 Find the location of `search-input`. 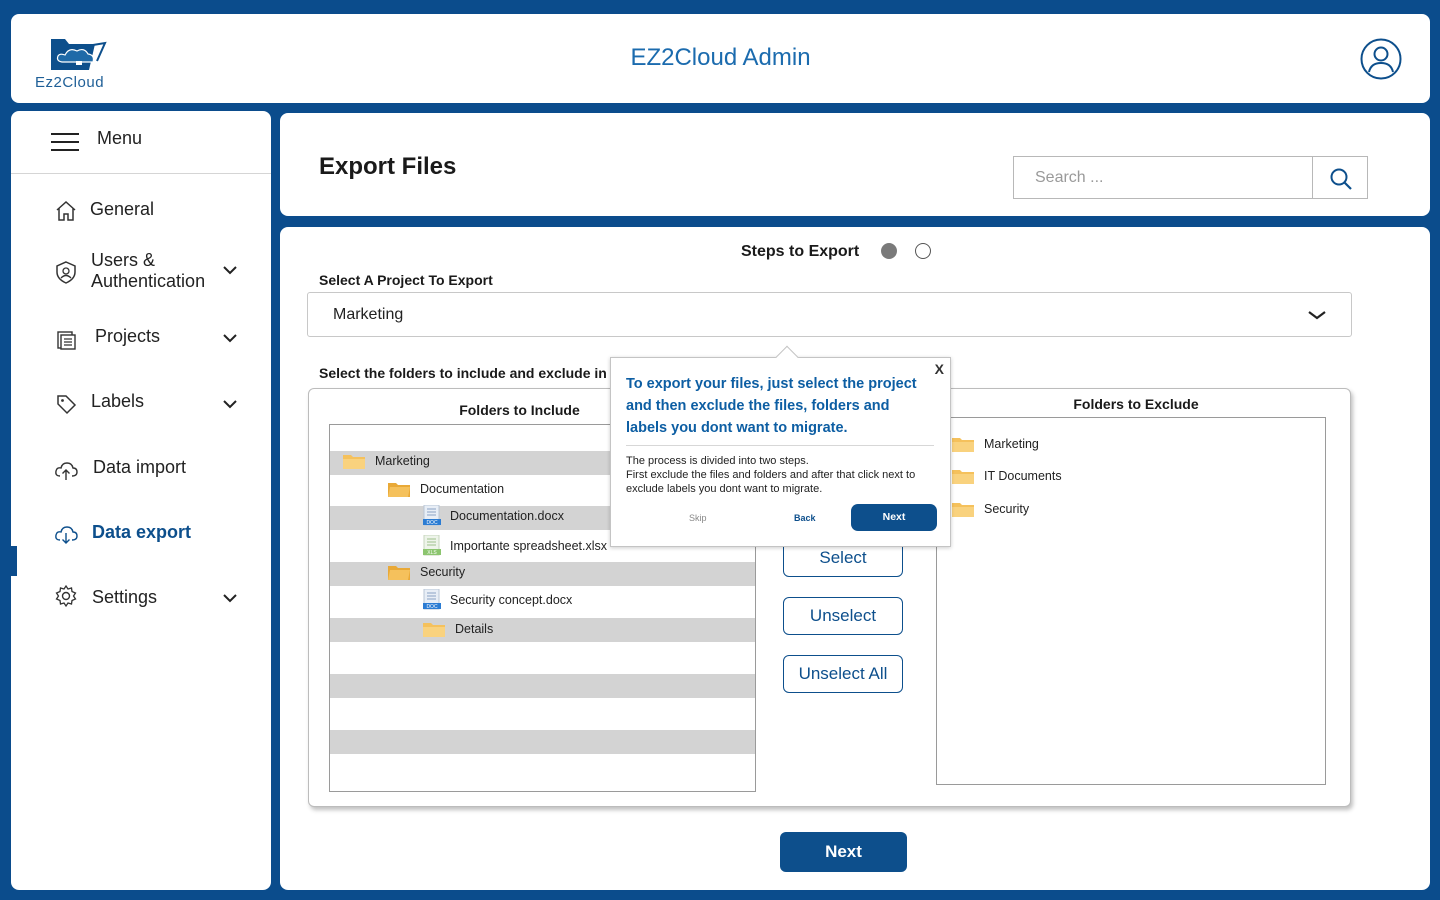

search-input is located at coordinates (1163, 177).